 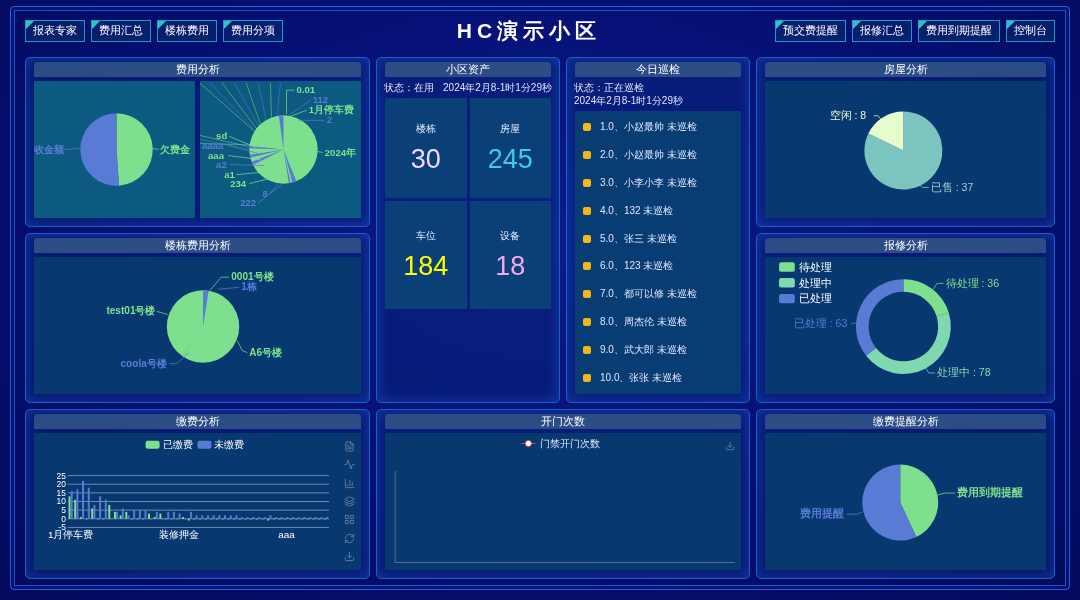 What do you see at coordinates (197, 245) in the screenshot?
I see `panel-title: 楼栋费用分析` at bounding box center [197, 245].